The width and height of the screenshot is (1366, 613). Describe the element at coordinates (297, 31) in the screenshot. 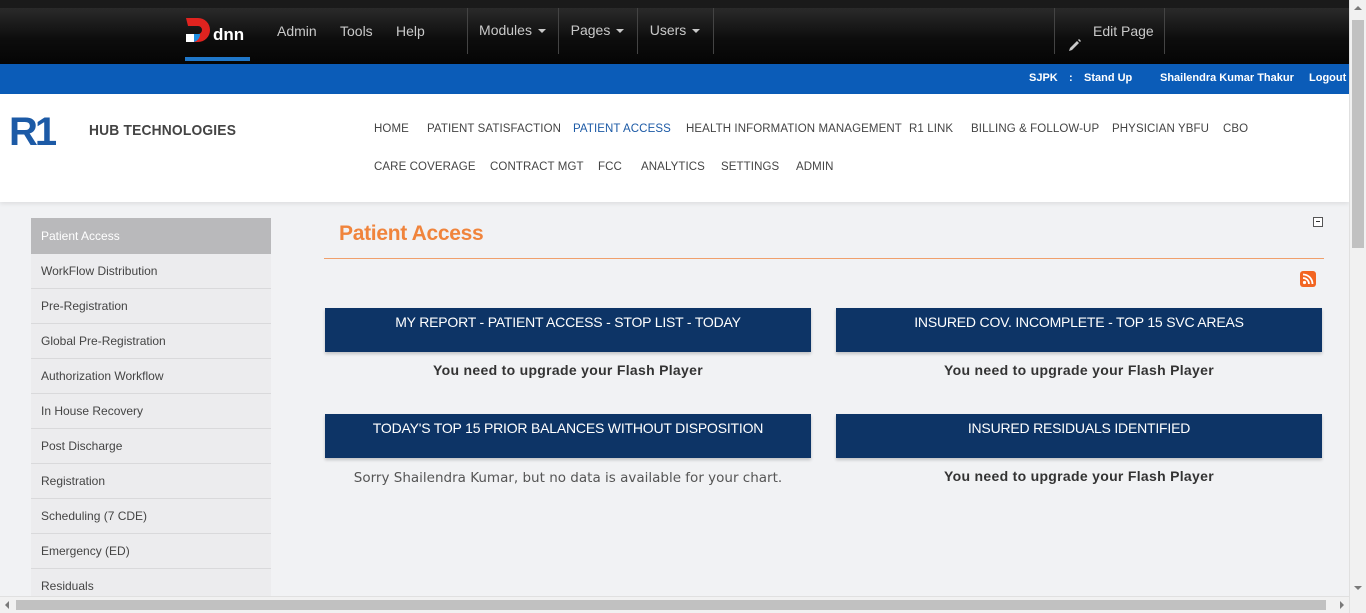

I see `nav-admin: Admin` at that location.